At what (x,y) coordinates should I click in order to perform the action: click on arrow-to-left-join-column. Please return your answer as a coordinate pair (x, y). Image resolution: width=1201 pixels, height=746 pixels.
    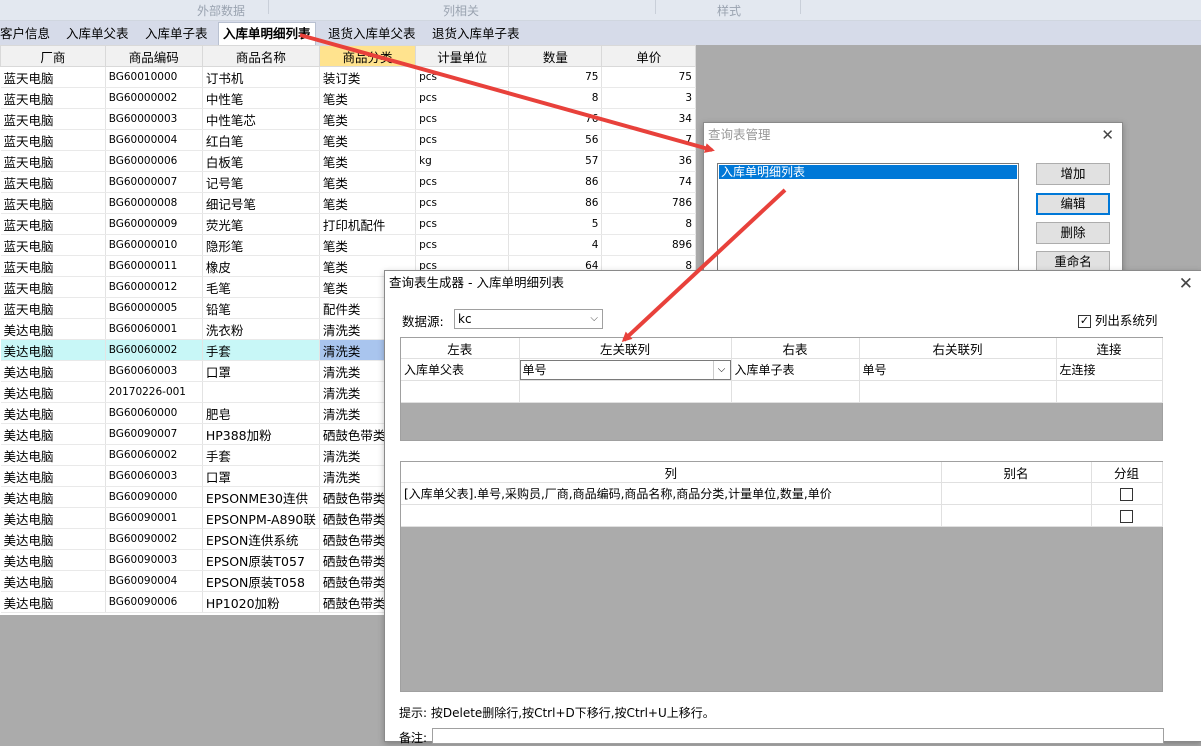
    Looking at the image, I should click on (704, 265).